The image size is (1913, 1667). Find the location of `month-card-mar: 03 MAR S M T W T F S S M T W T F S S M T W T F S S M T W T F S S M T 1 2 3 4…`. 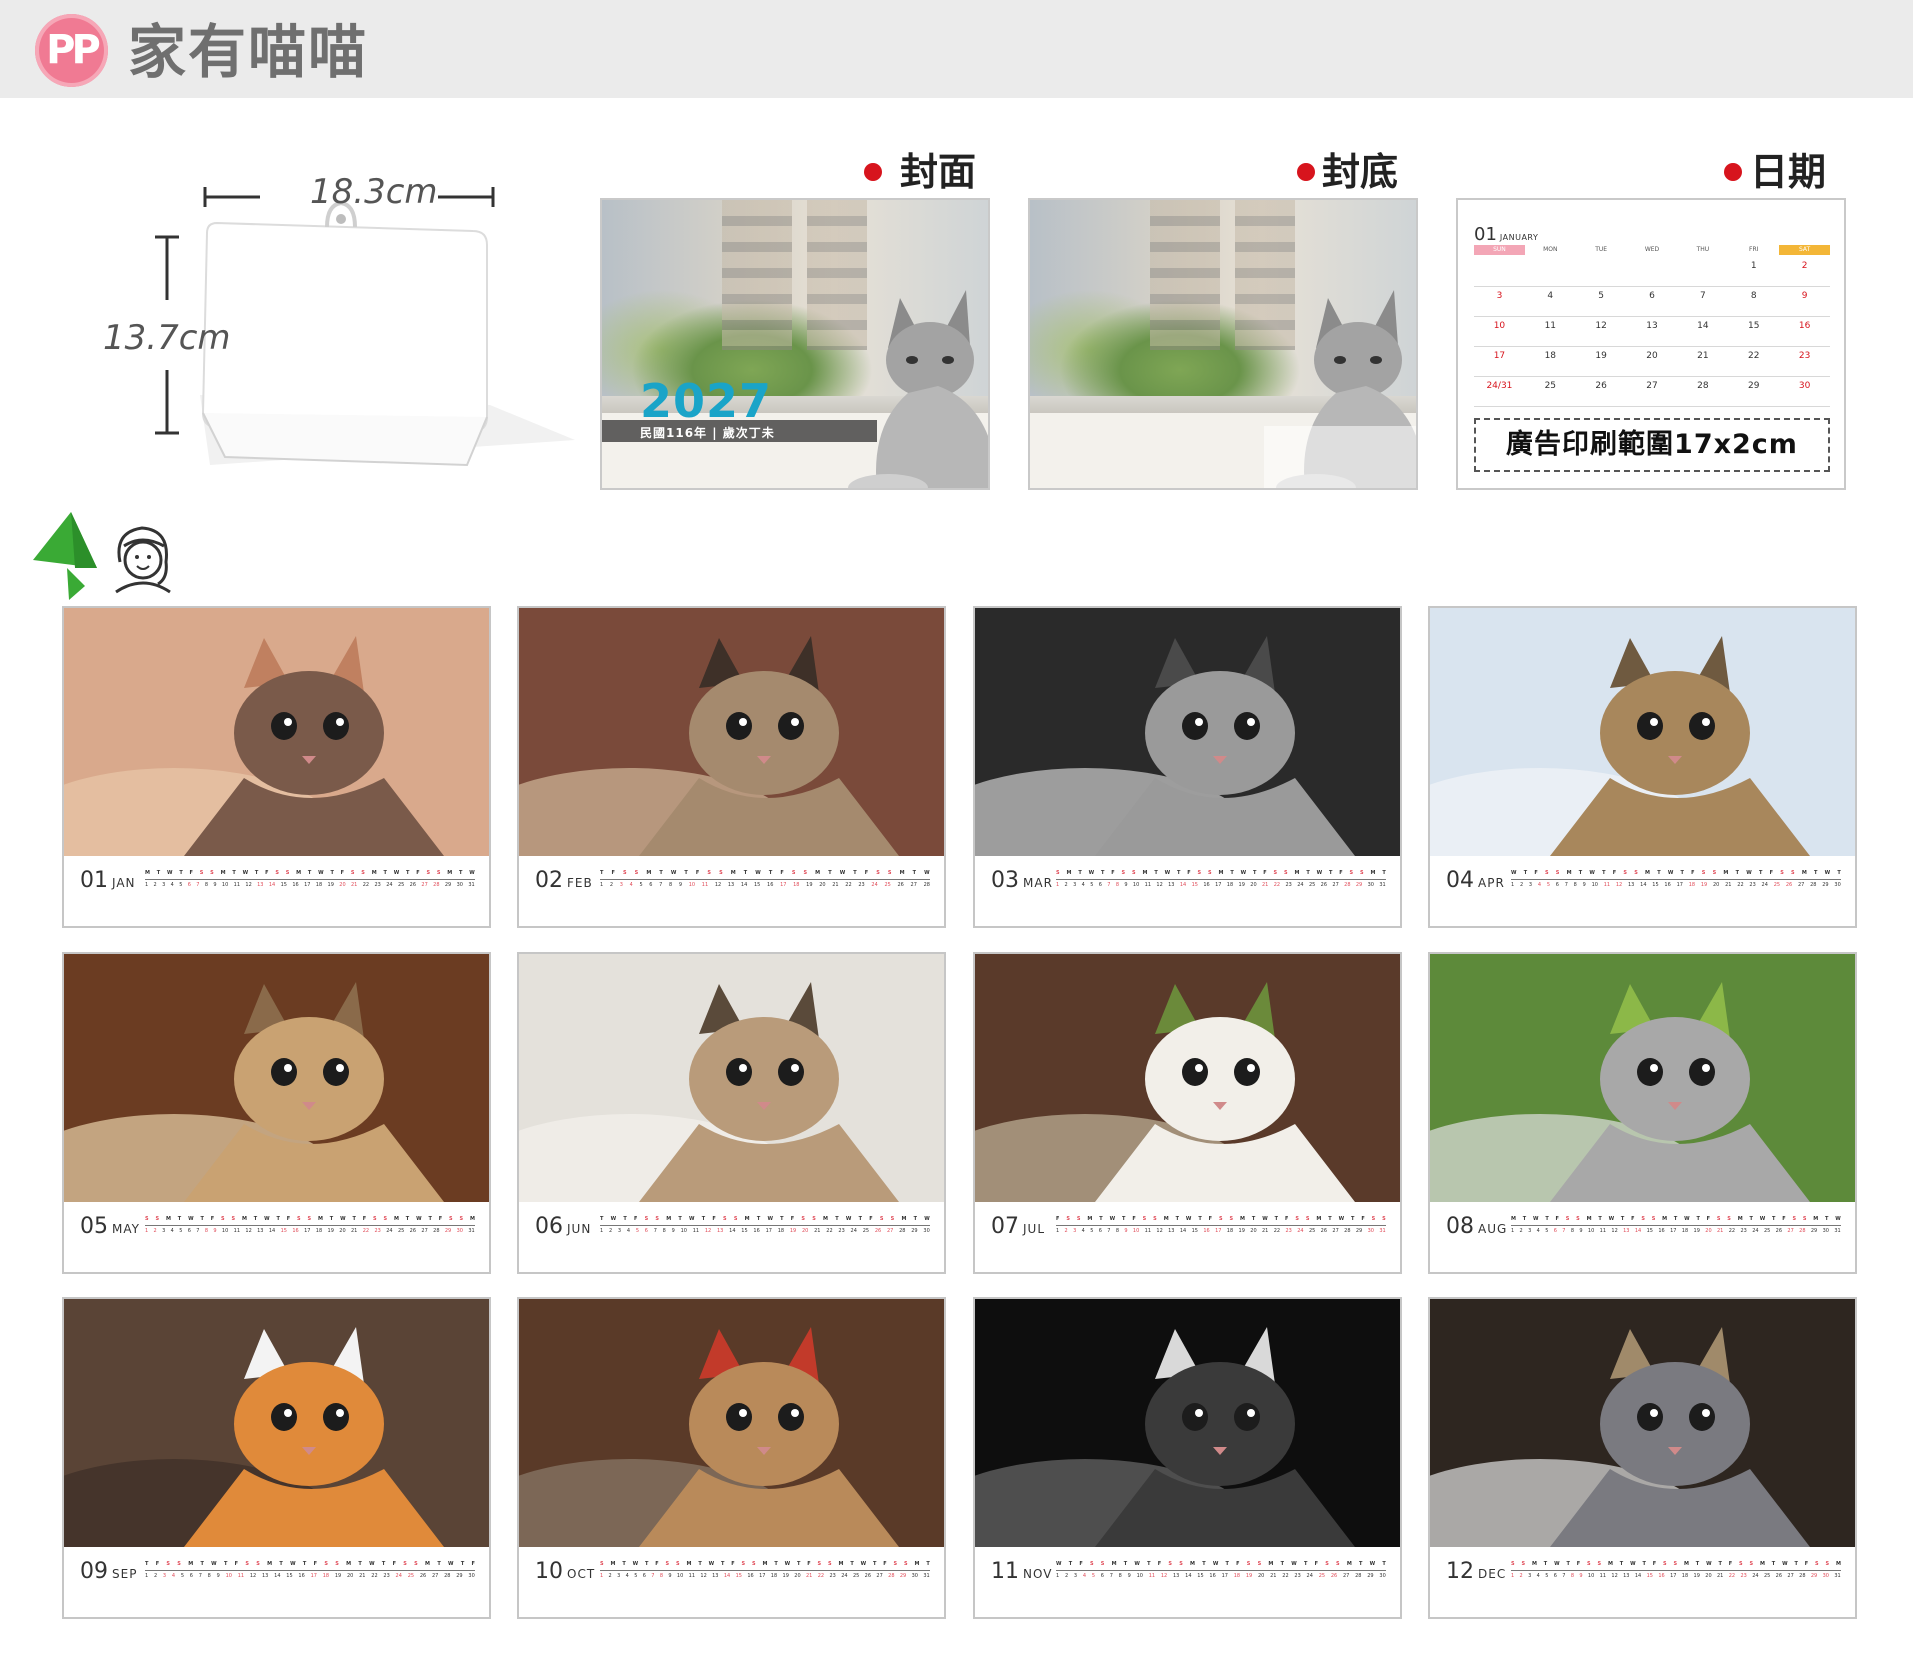

month-card-mar: 03 MAR S M T W T F S S M T W T F S S M T W T F S S M T W T F S S M T 1 2 3 4… is located at coordinates (1187, 767).